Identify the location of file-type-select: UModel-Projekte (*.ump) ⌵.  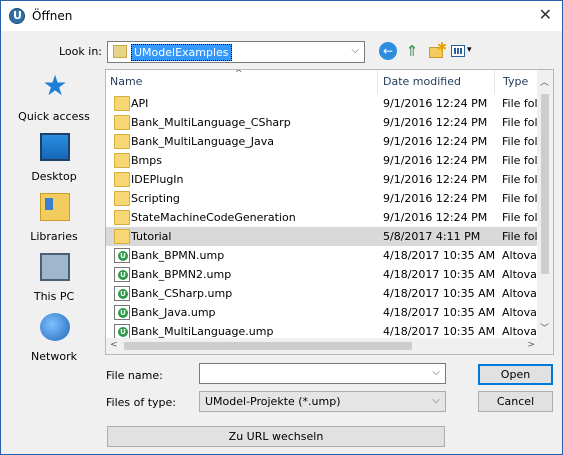
(322, 401).